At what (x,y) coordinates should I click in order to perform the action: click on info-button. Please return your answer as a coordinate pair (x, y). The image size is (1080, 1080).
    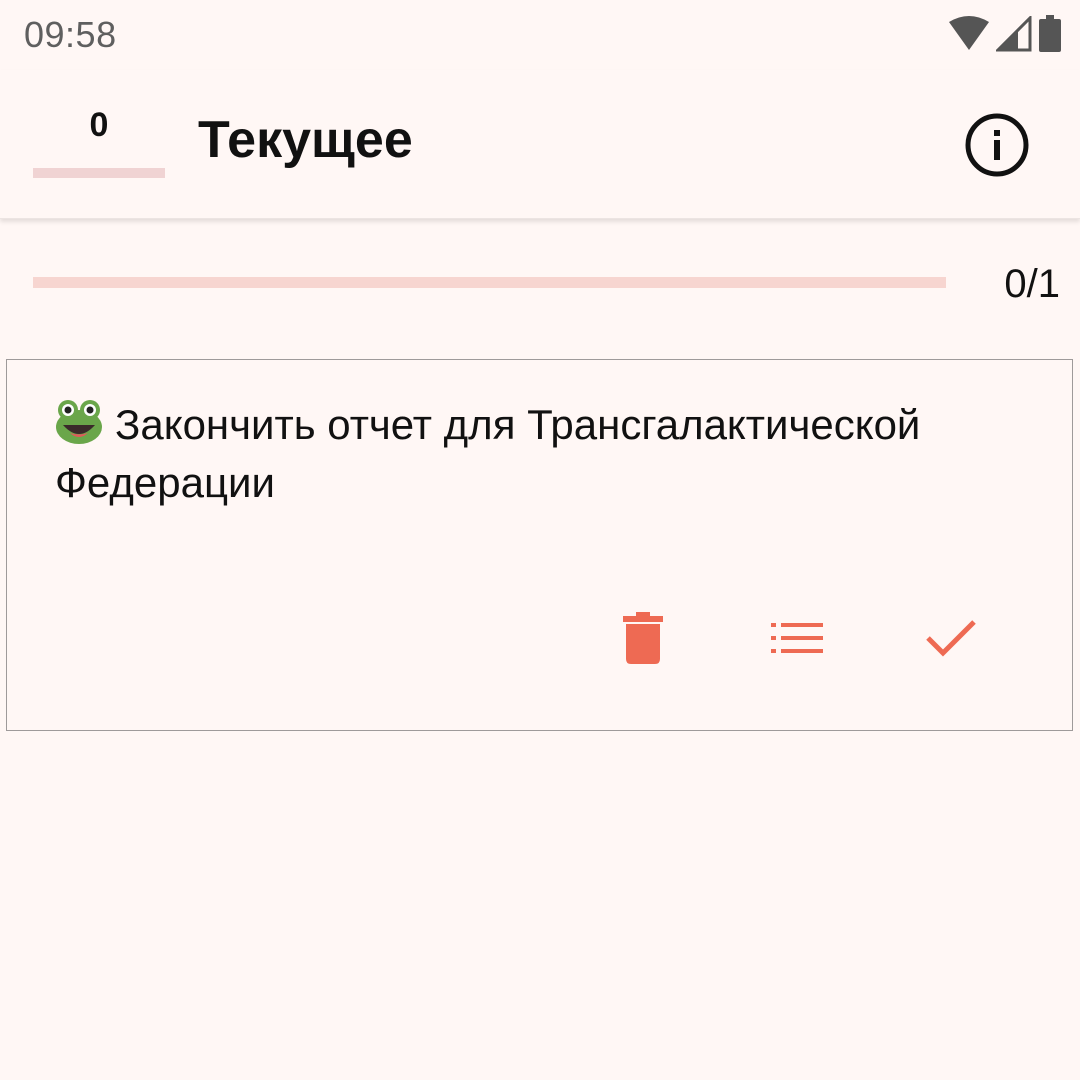
    Looking at the image, I should click on (997, 145).